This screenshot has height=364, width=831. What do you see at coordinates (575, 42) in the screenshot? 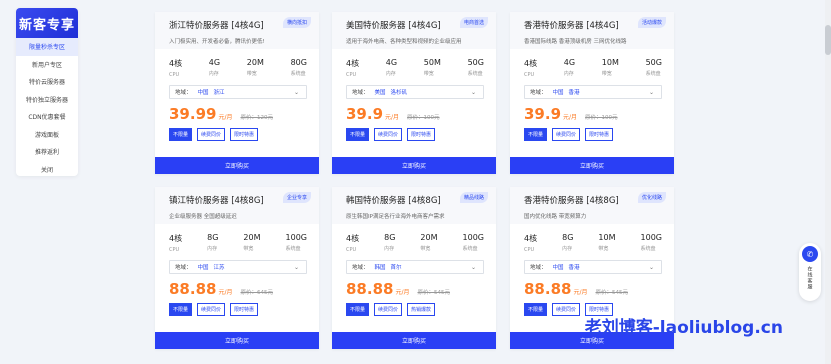
I see `product-desc: 香港国际线路 香港顶级机房 三网优化线路` at bounding box center [575, 42].